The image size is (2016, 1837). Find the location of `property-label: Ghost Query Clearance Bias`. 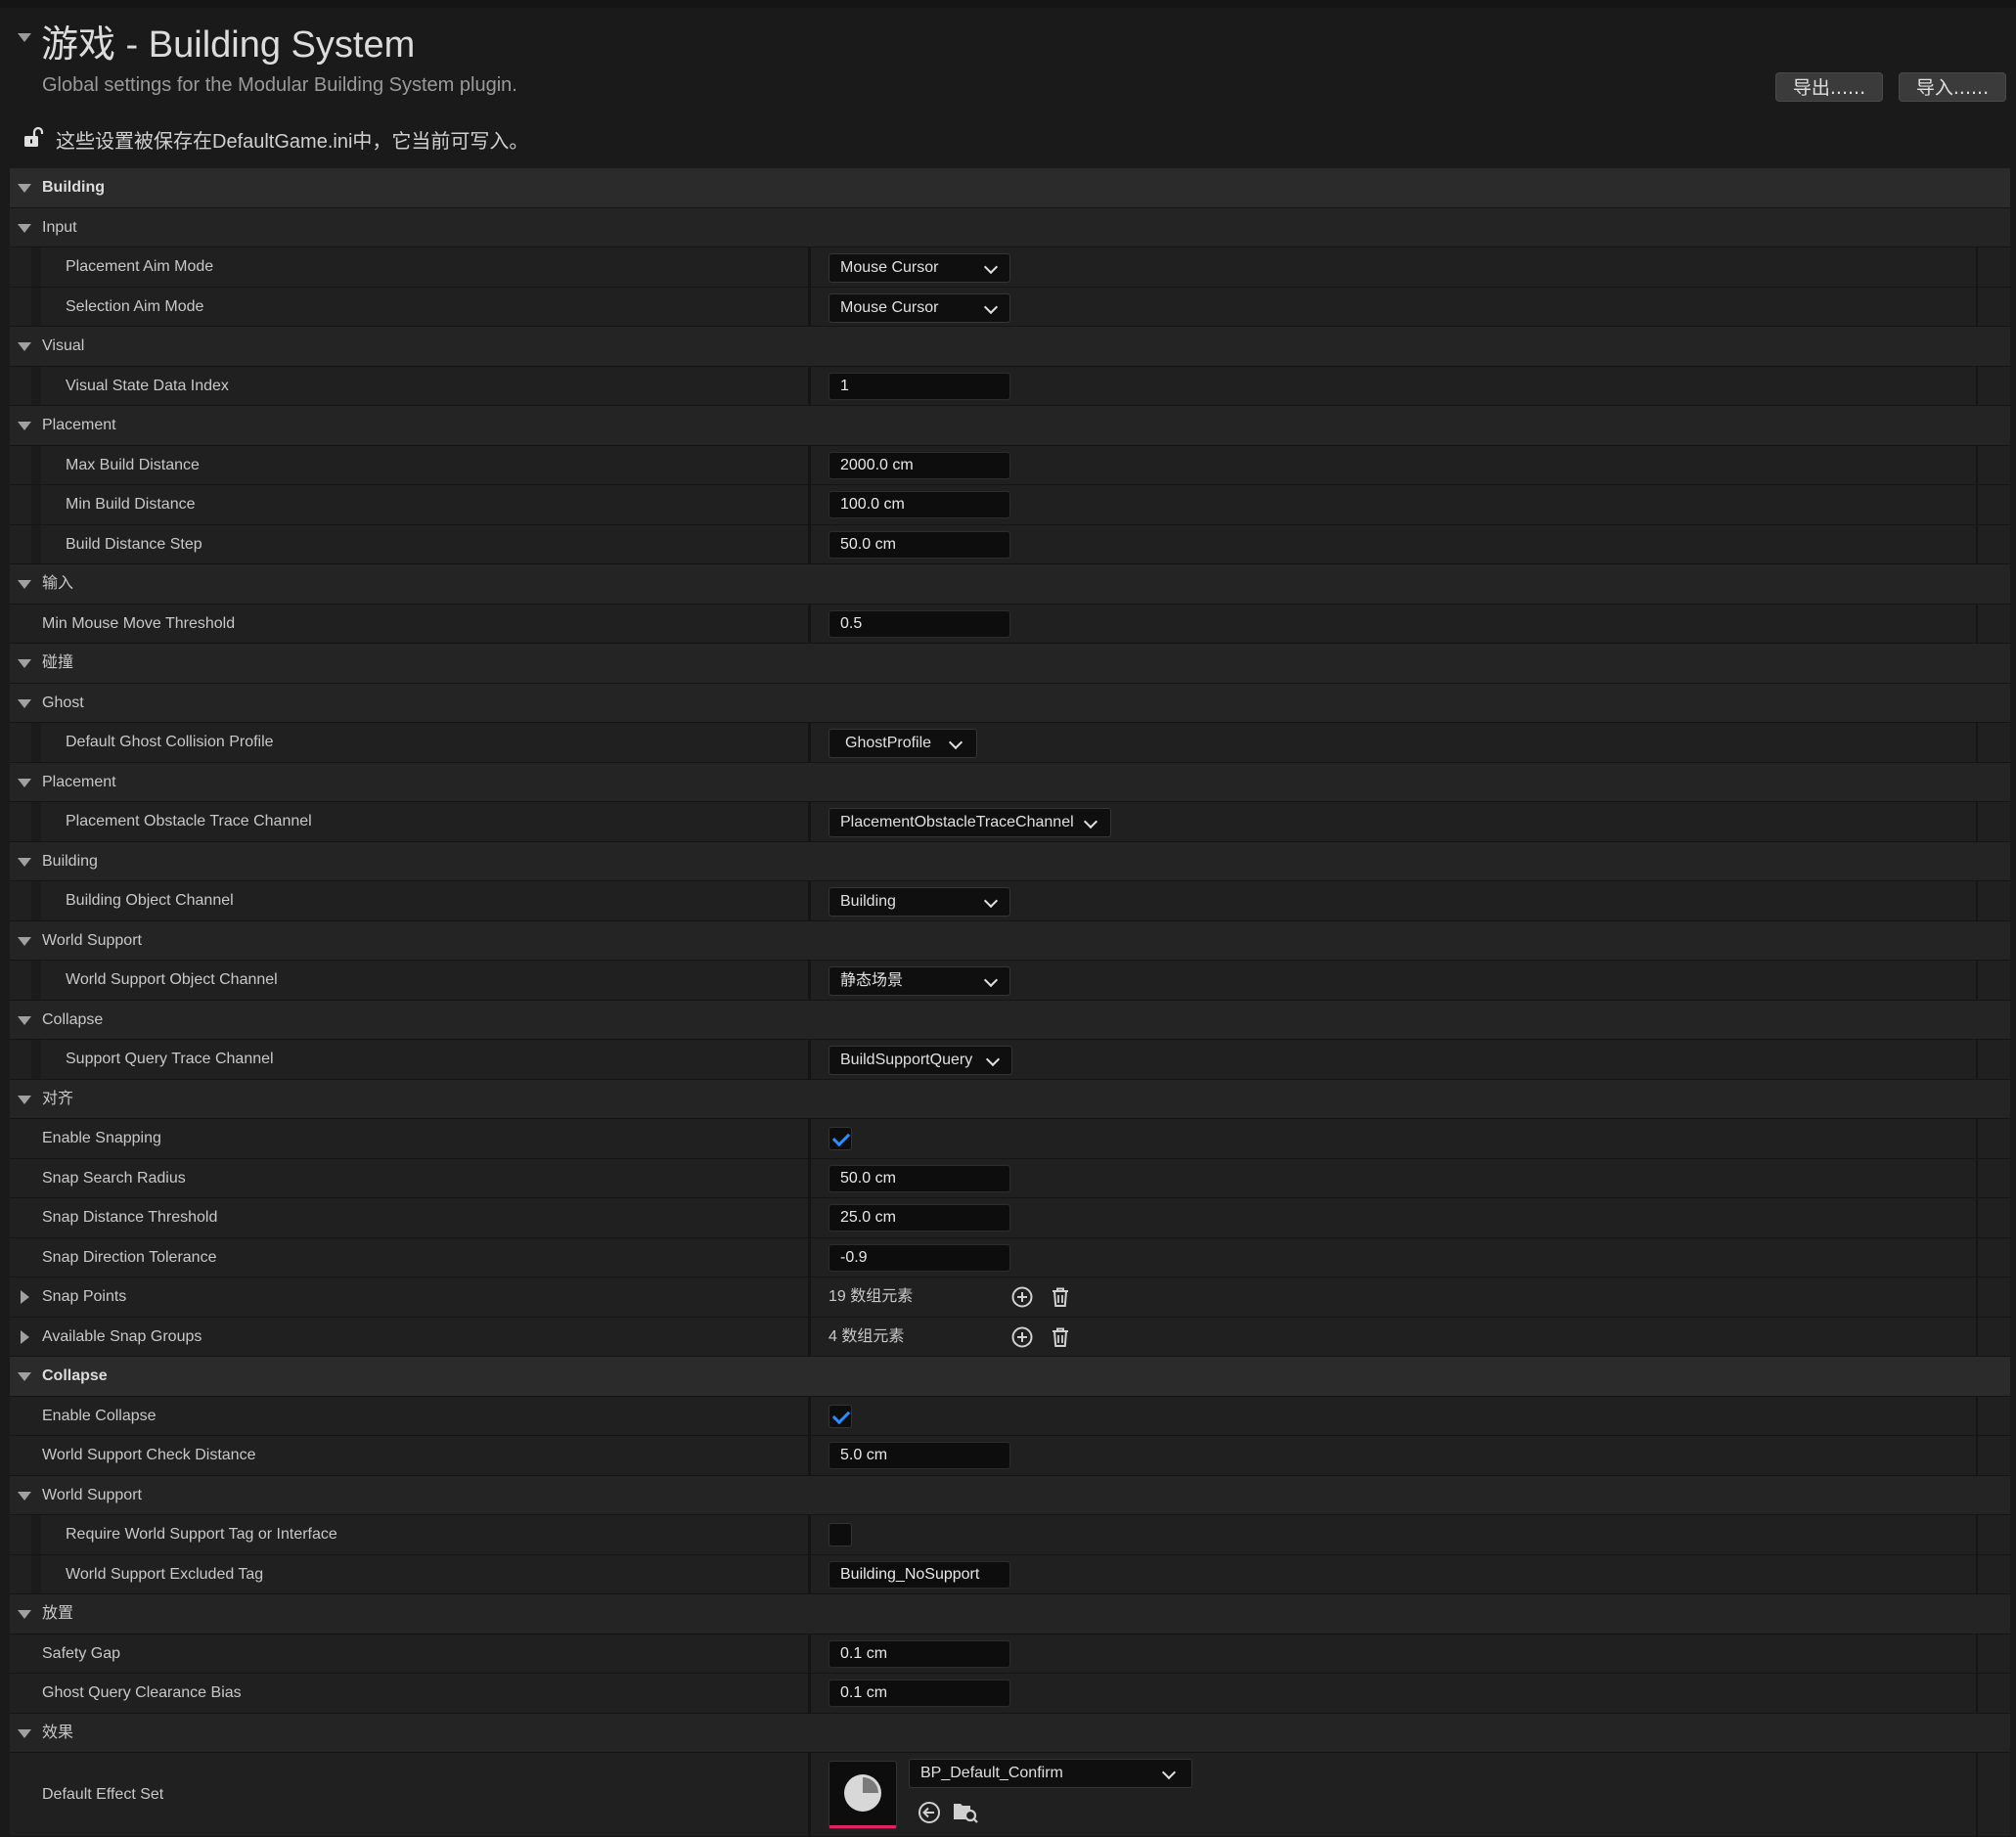

property-label: Ghost Query Clearance Bias is located at coordinates (142, 1692).